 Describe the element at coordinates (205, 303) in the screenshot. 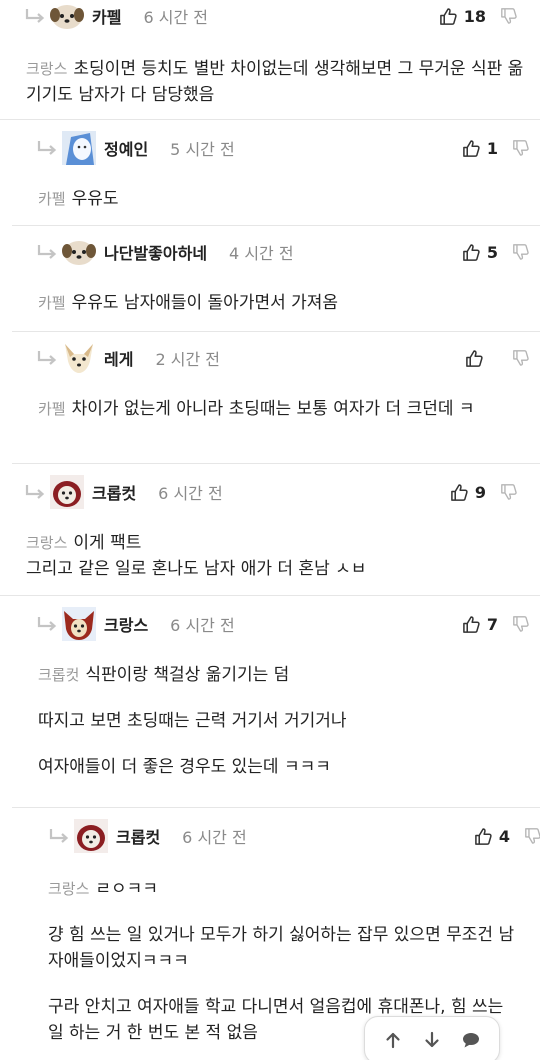

I see `comment-text: 우유도 남자애들이 돌아가면서 가져옴` at that location.